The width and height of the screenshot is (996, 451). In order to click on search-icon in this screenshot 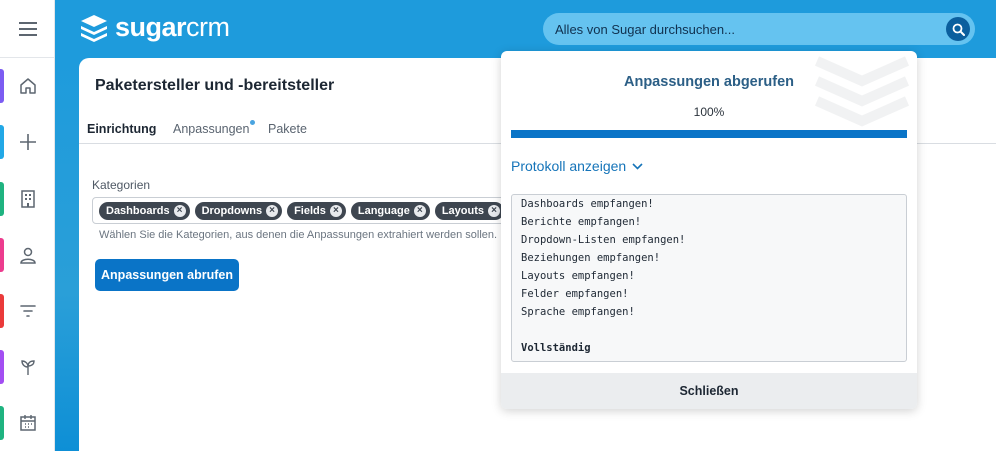, I will do `click(958, 29)`.